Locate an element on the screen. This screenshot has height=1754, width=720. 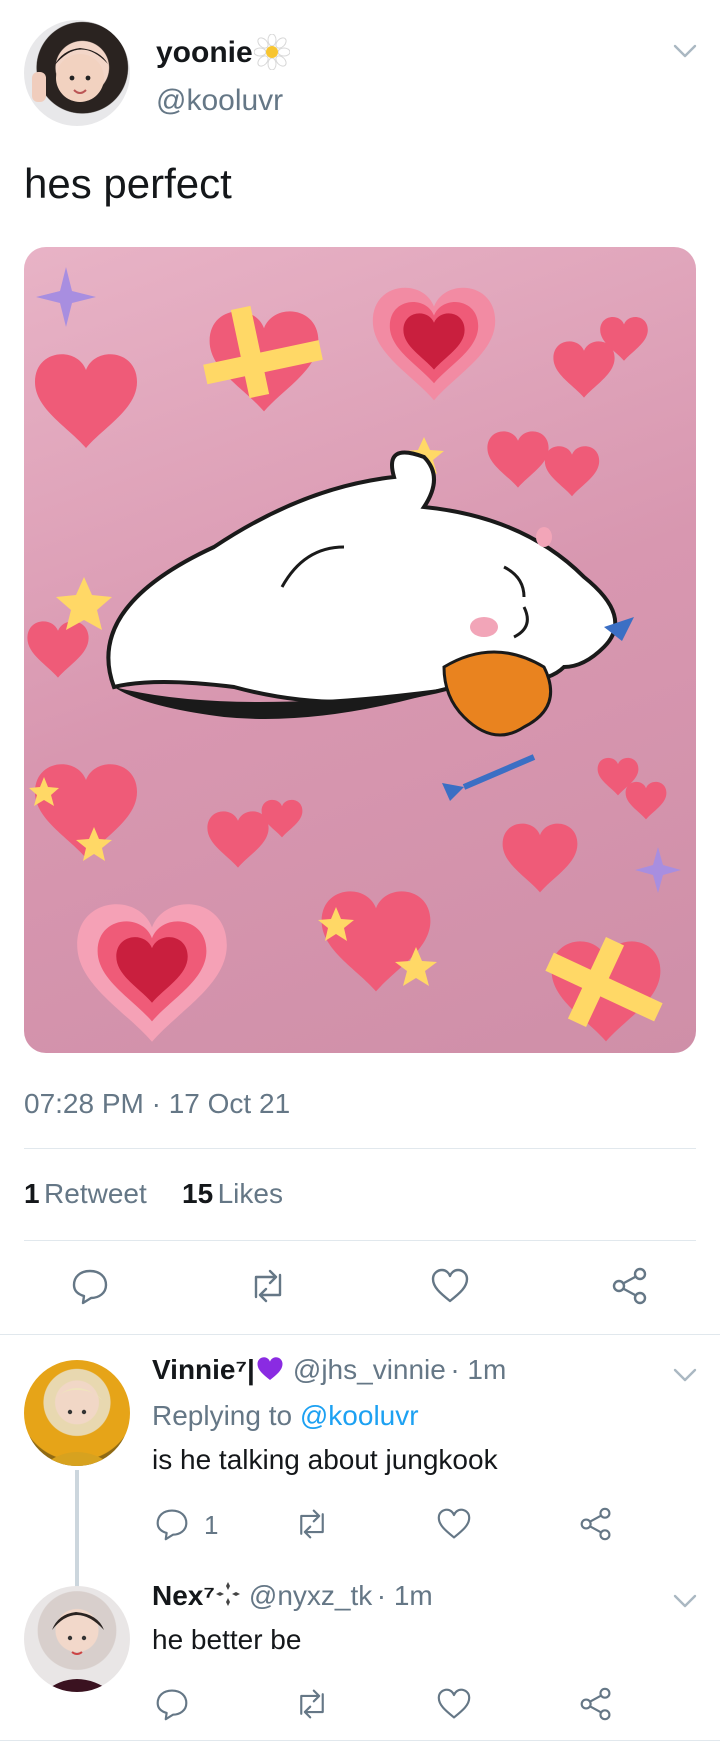
purple-heart-icon is located at coordinates (270, 1371).